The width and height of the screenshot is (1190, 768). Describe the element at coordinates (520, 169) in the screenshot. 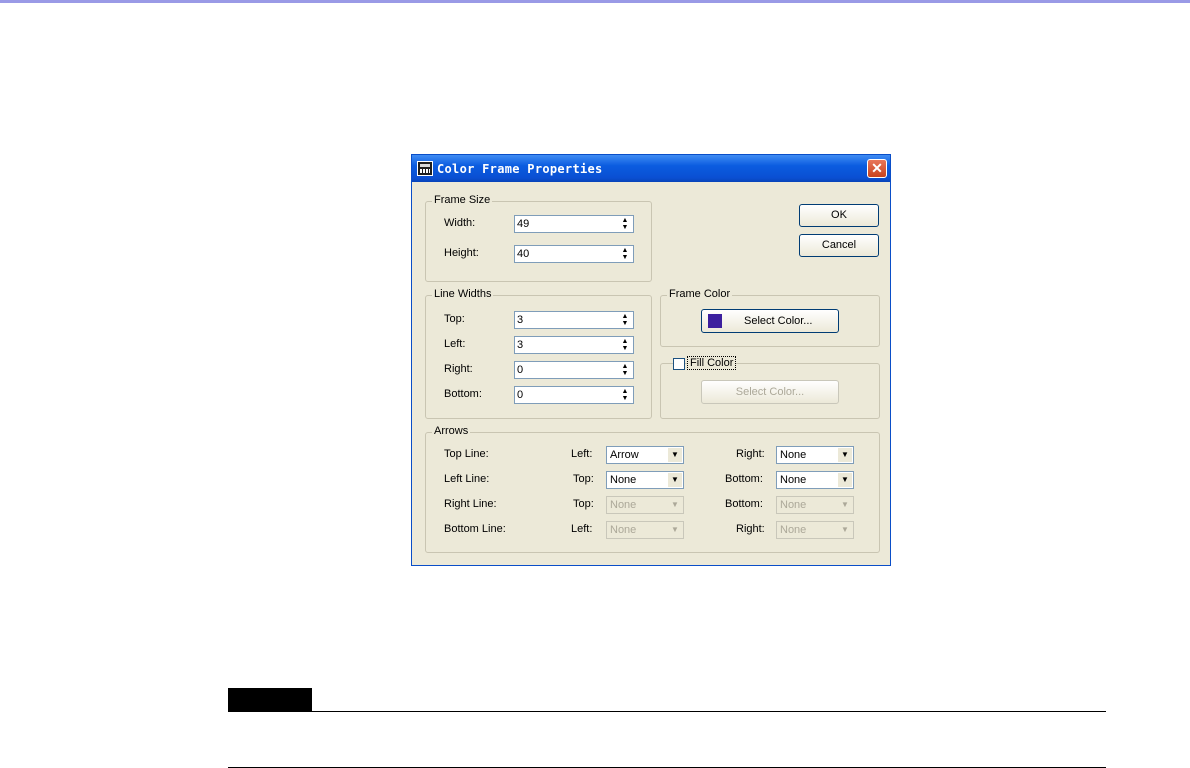

I see `dialog-title: Color Frame Properties` at that location.